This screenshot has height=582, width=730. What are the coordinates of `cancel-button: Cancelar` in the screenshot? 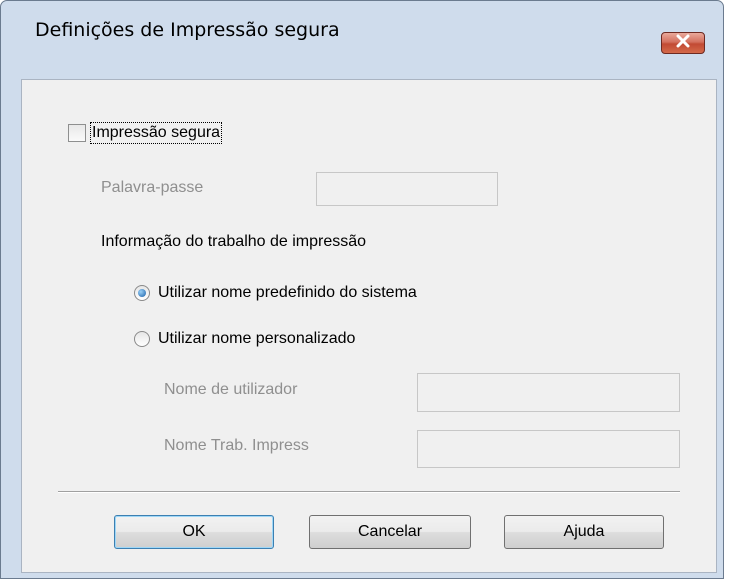 It's located at (390, 532).